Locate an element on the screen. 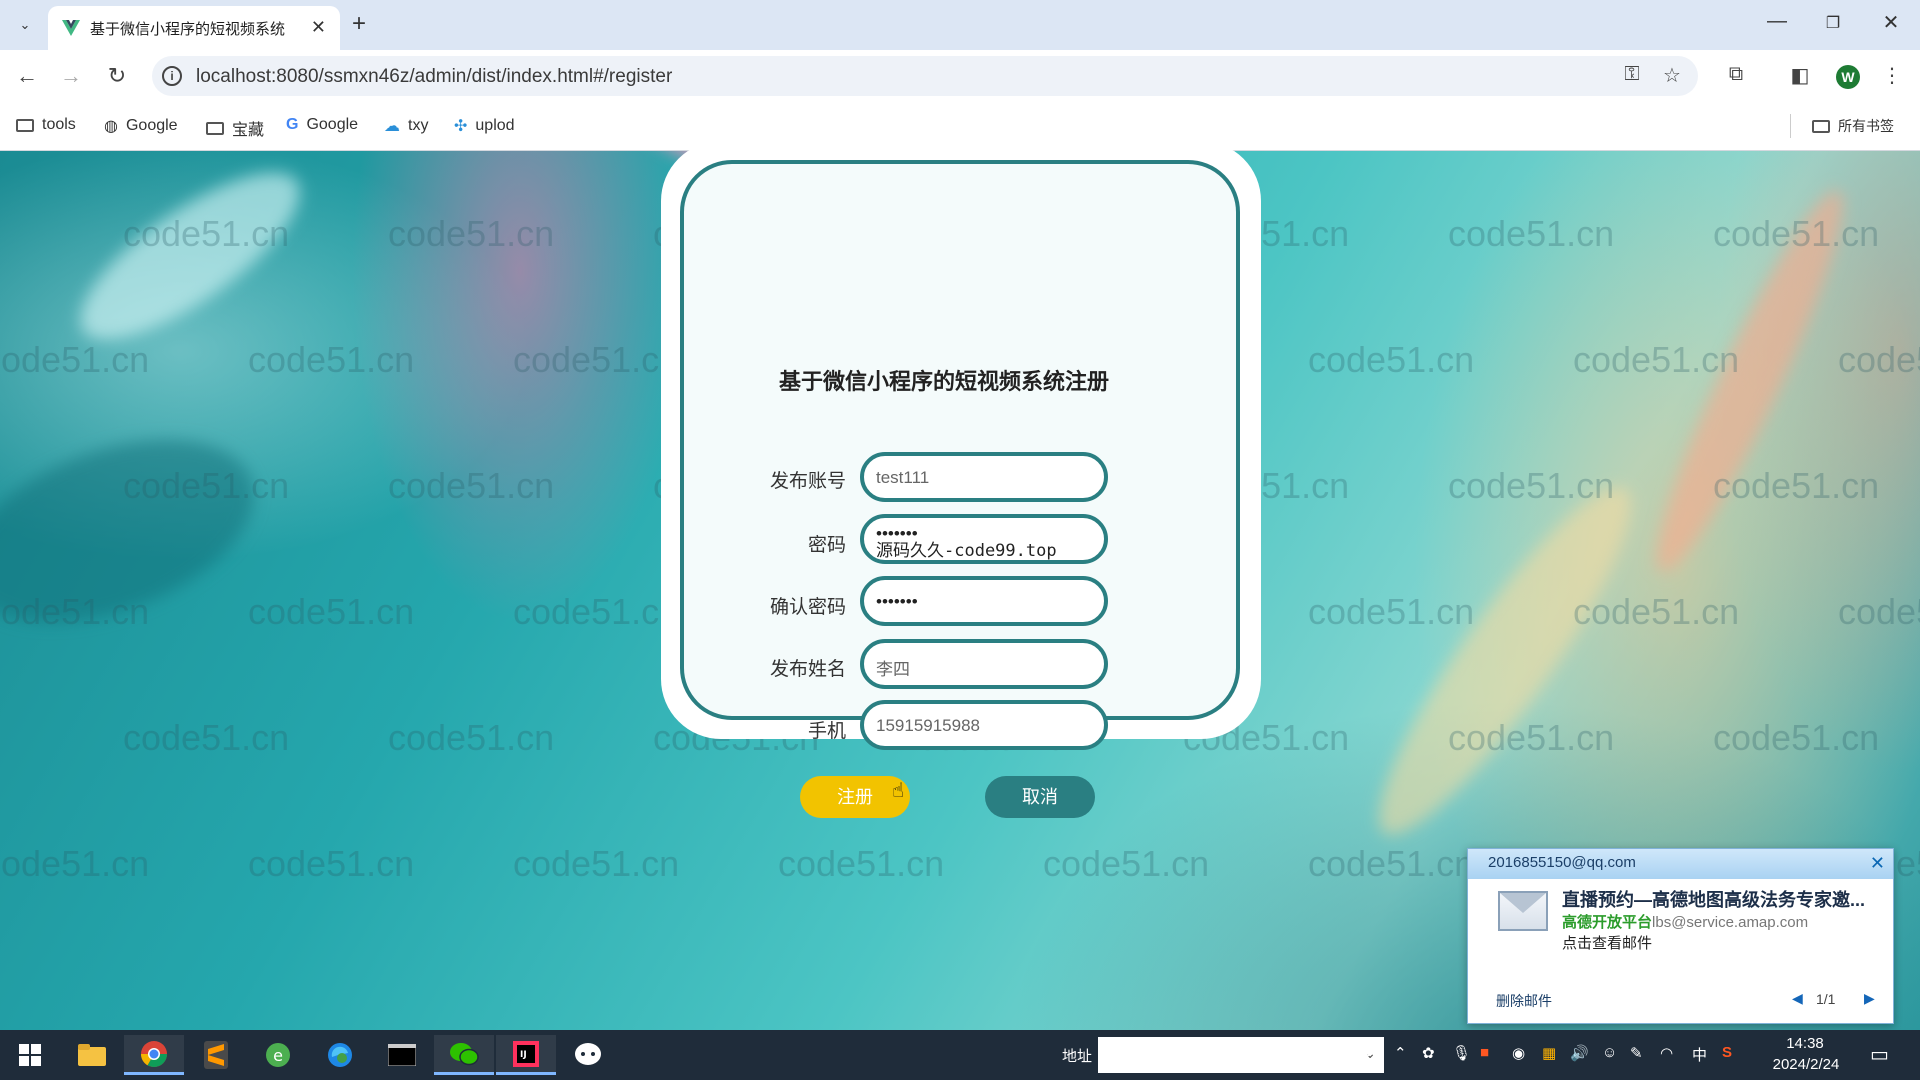 This screenshot has width=1920, height=1080. name-input: 李四 is located at coordinates (984, 664).